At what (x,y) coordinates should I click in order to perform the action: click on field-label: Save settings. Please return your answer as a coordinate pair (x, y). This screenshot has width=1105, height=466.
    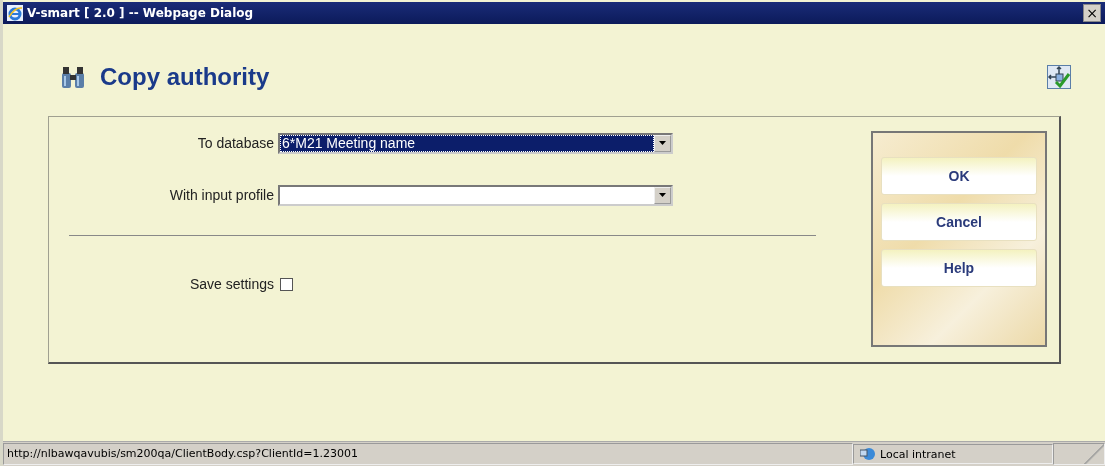
    Looking at the image, I should click on (231, 284).